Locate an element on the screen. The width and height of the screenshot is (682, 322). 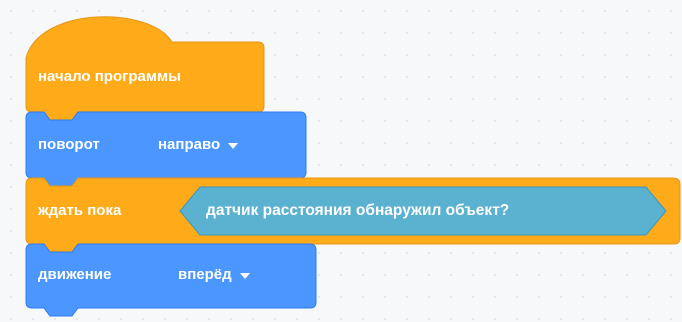
move-direction-value: вперёд is located at coordinates (205, 274).